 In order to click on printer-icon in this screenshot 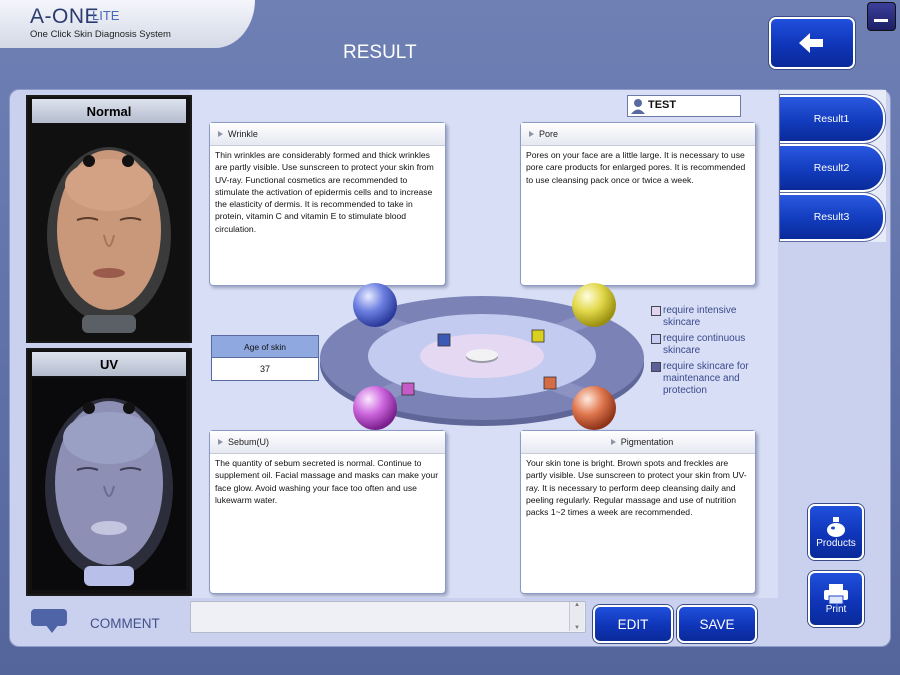, I will do `click(836, 593)`.